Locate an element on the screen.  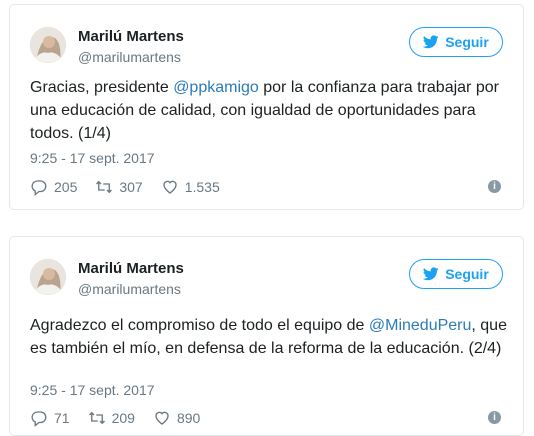
reply-button: 71 is located at coordinates (50, 418).